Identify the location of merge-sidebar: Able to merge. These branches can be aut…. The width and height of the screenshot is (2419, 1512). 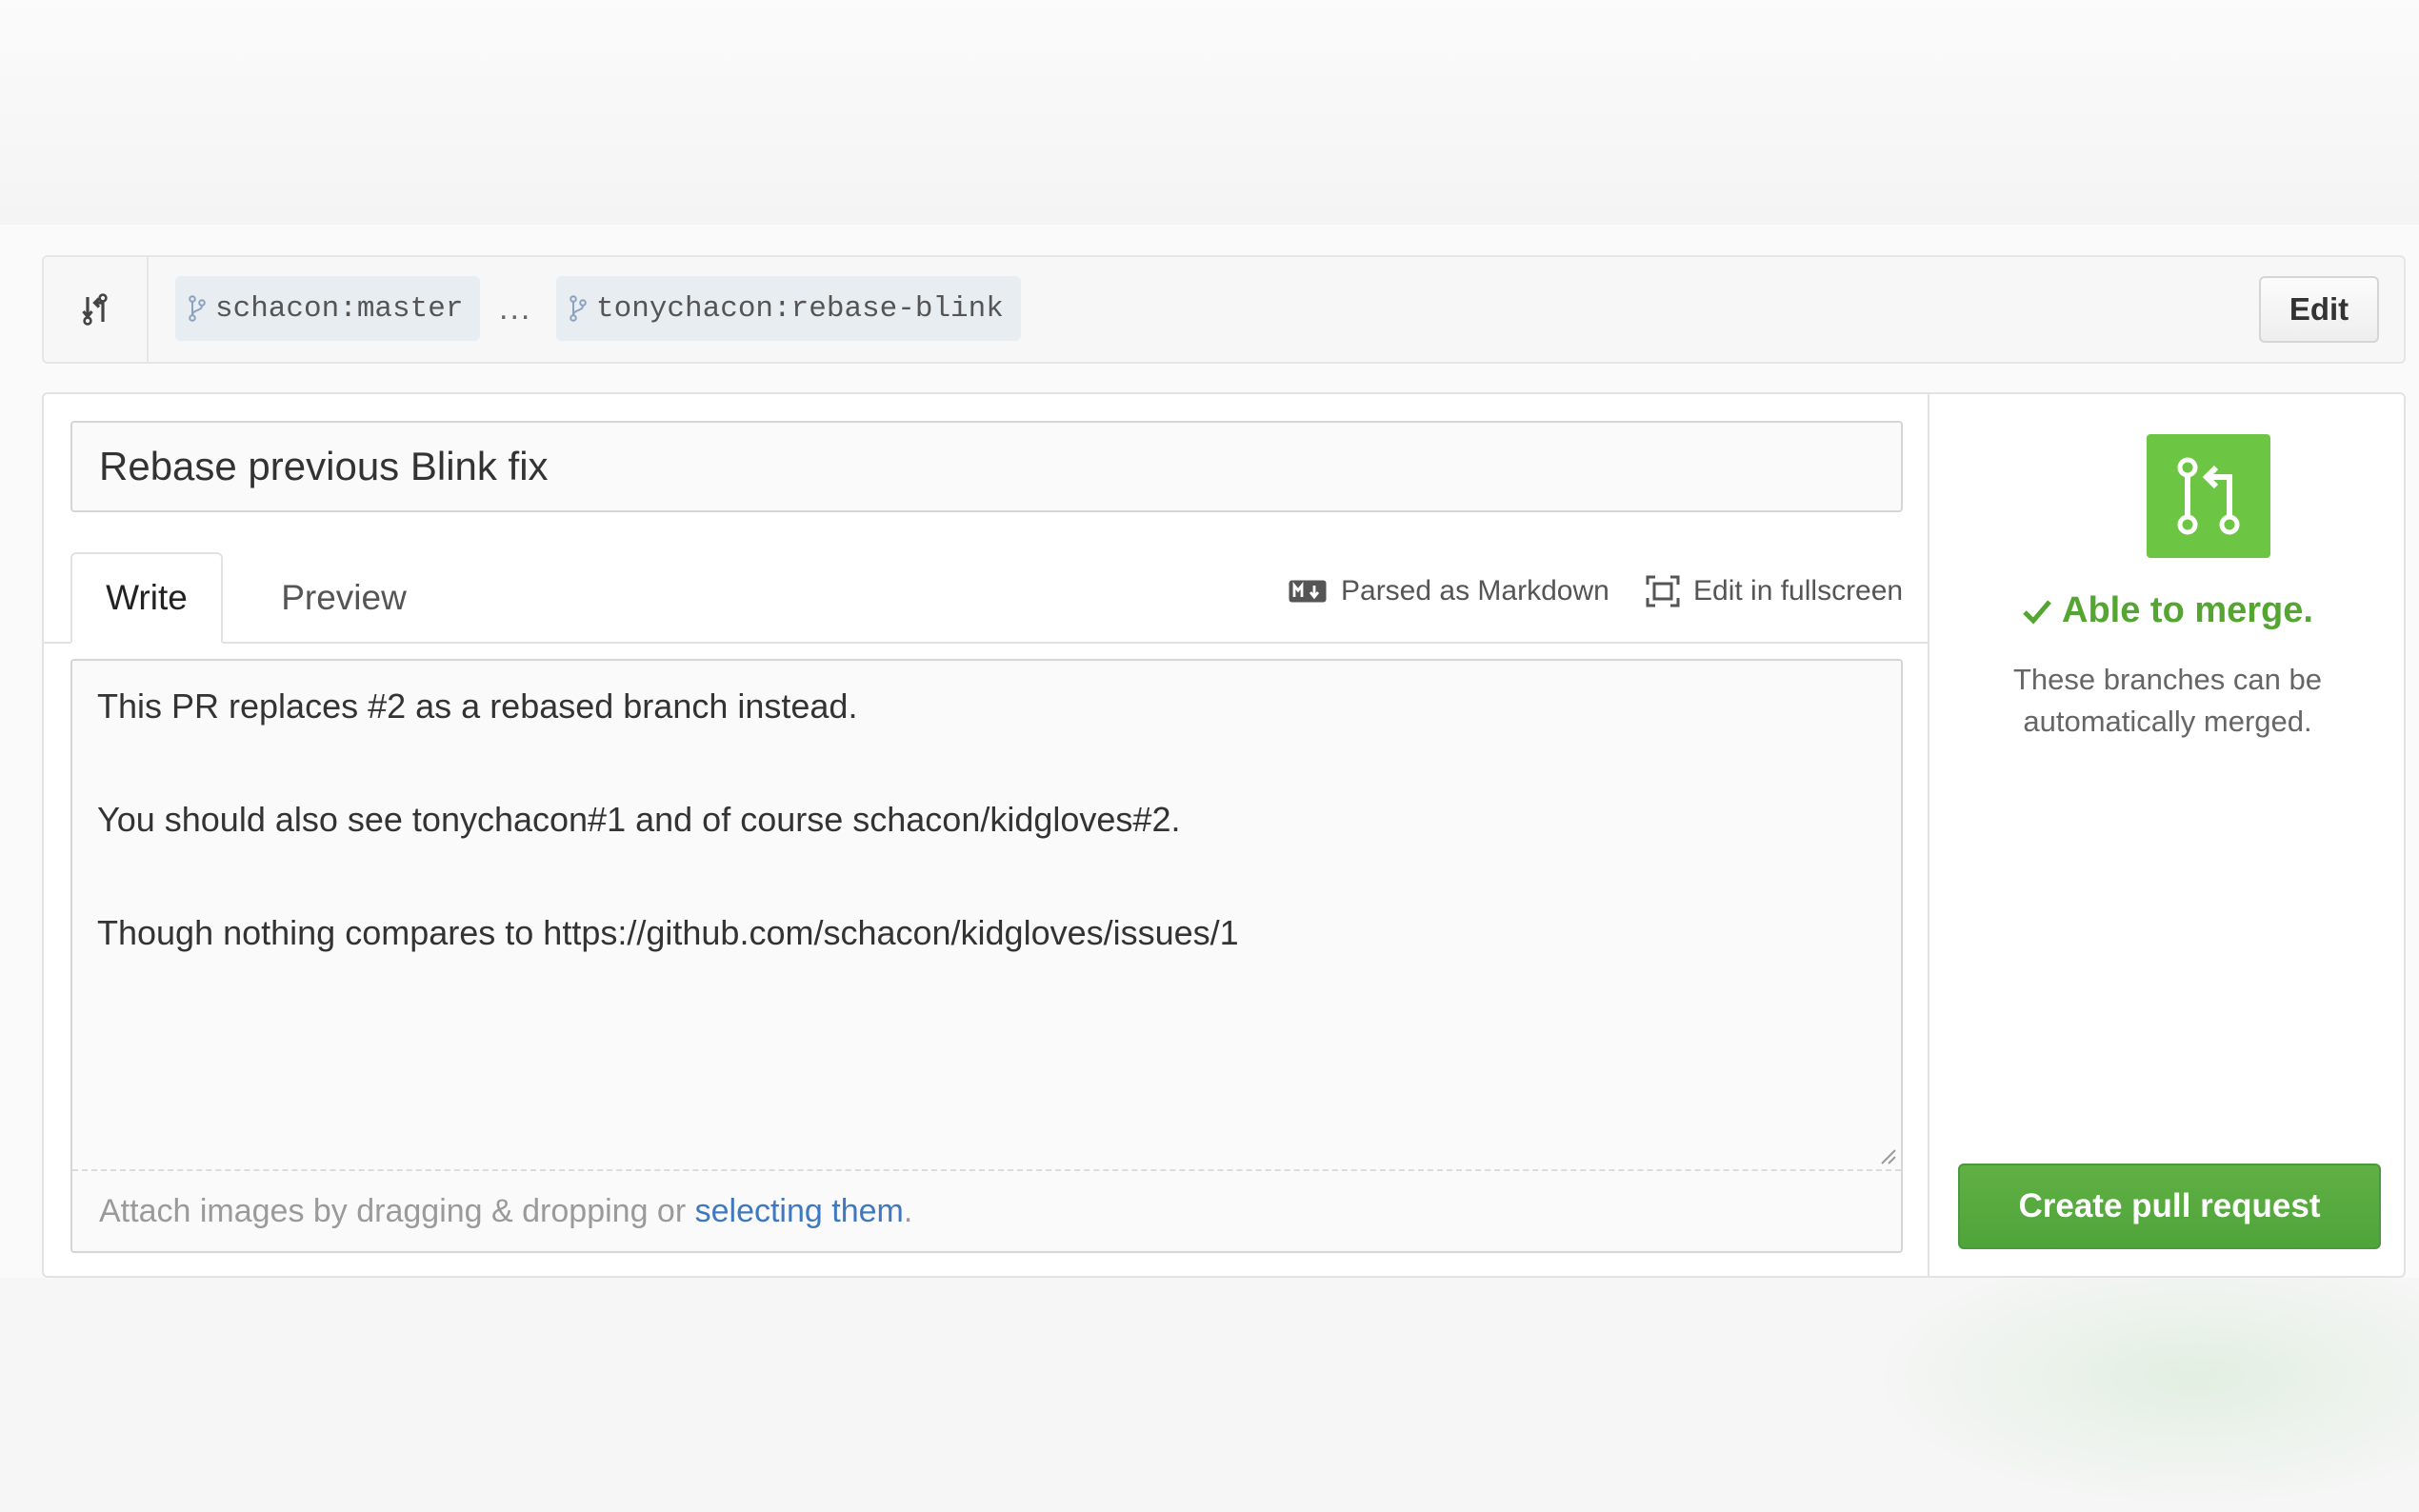
(2167, 835).